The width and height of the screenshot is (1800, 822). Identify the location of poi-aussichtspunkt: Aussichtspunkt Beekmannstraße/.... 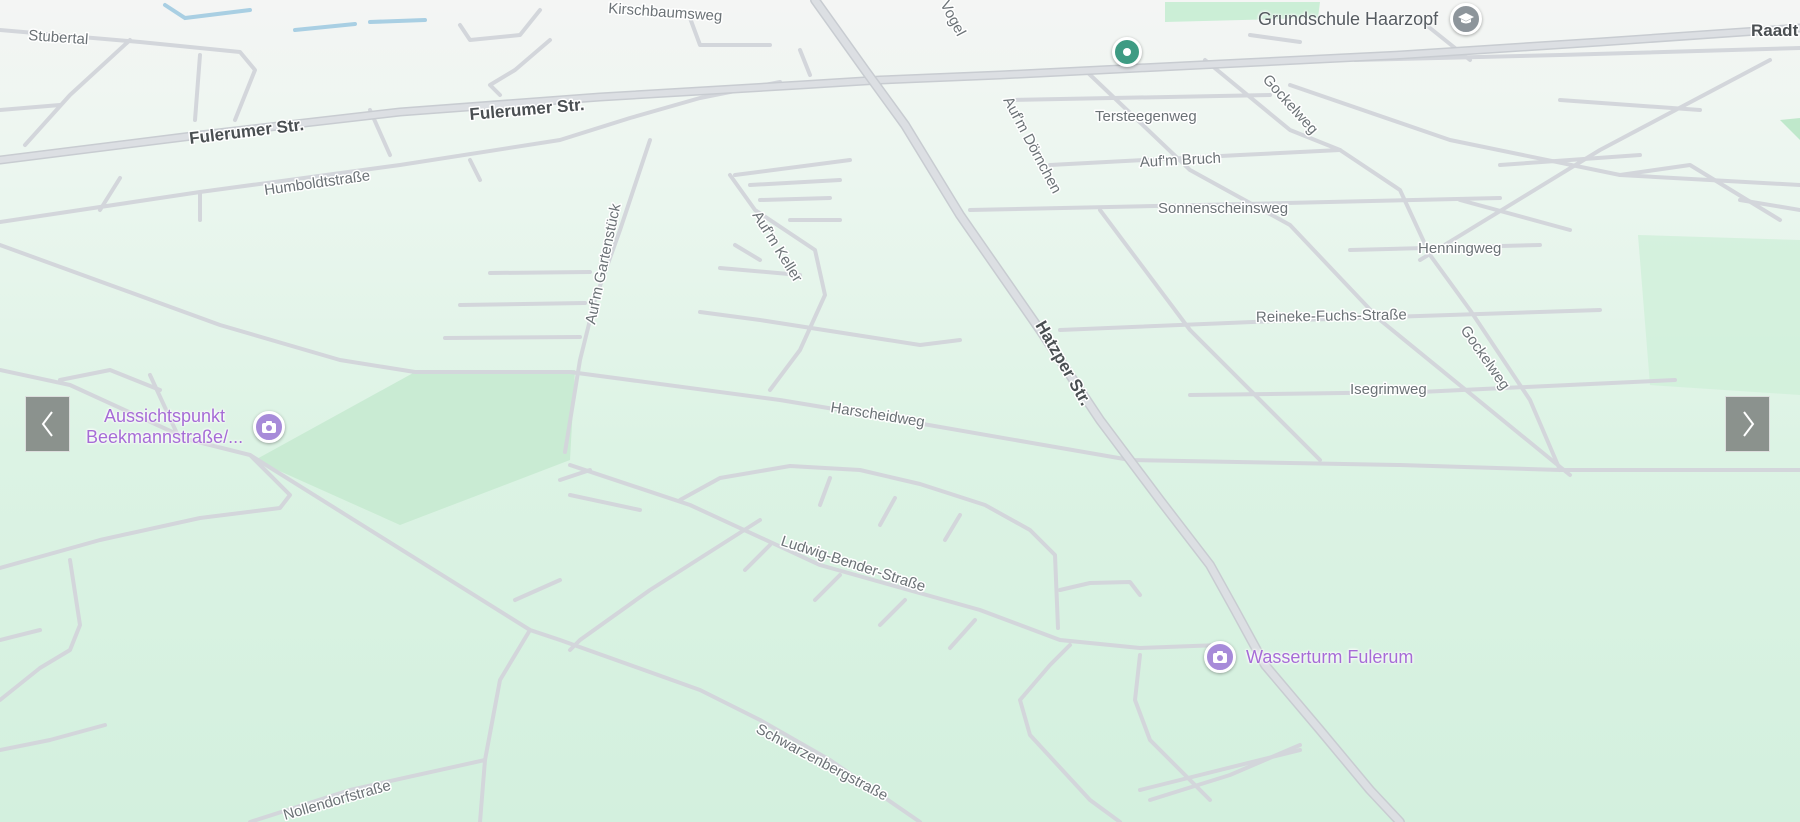
(186, 427).